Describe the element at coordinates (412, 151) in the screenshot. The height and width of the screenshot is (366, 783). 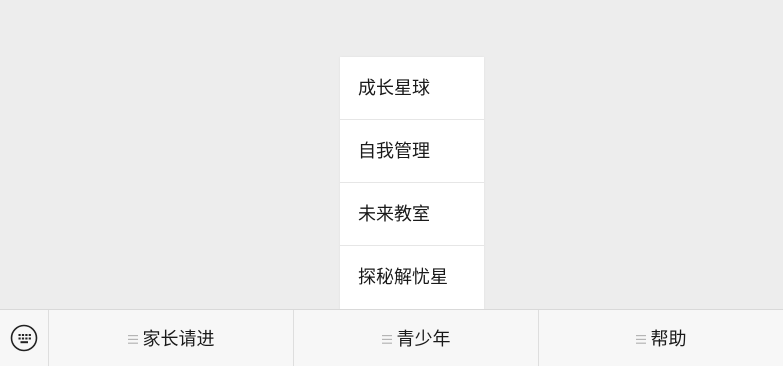
I see `submenu-item-self-management: 自我管理` at that location.